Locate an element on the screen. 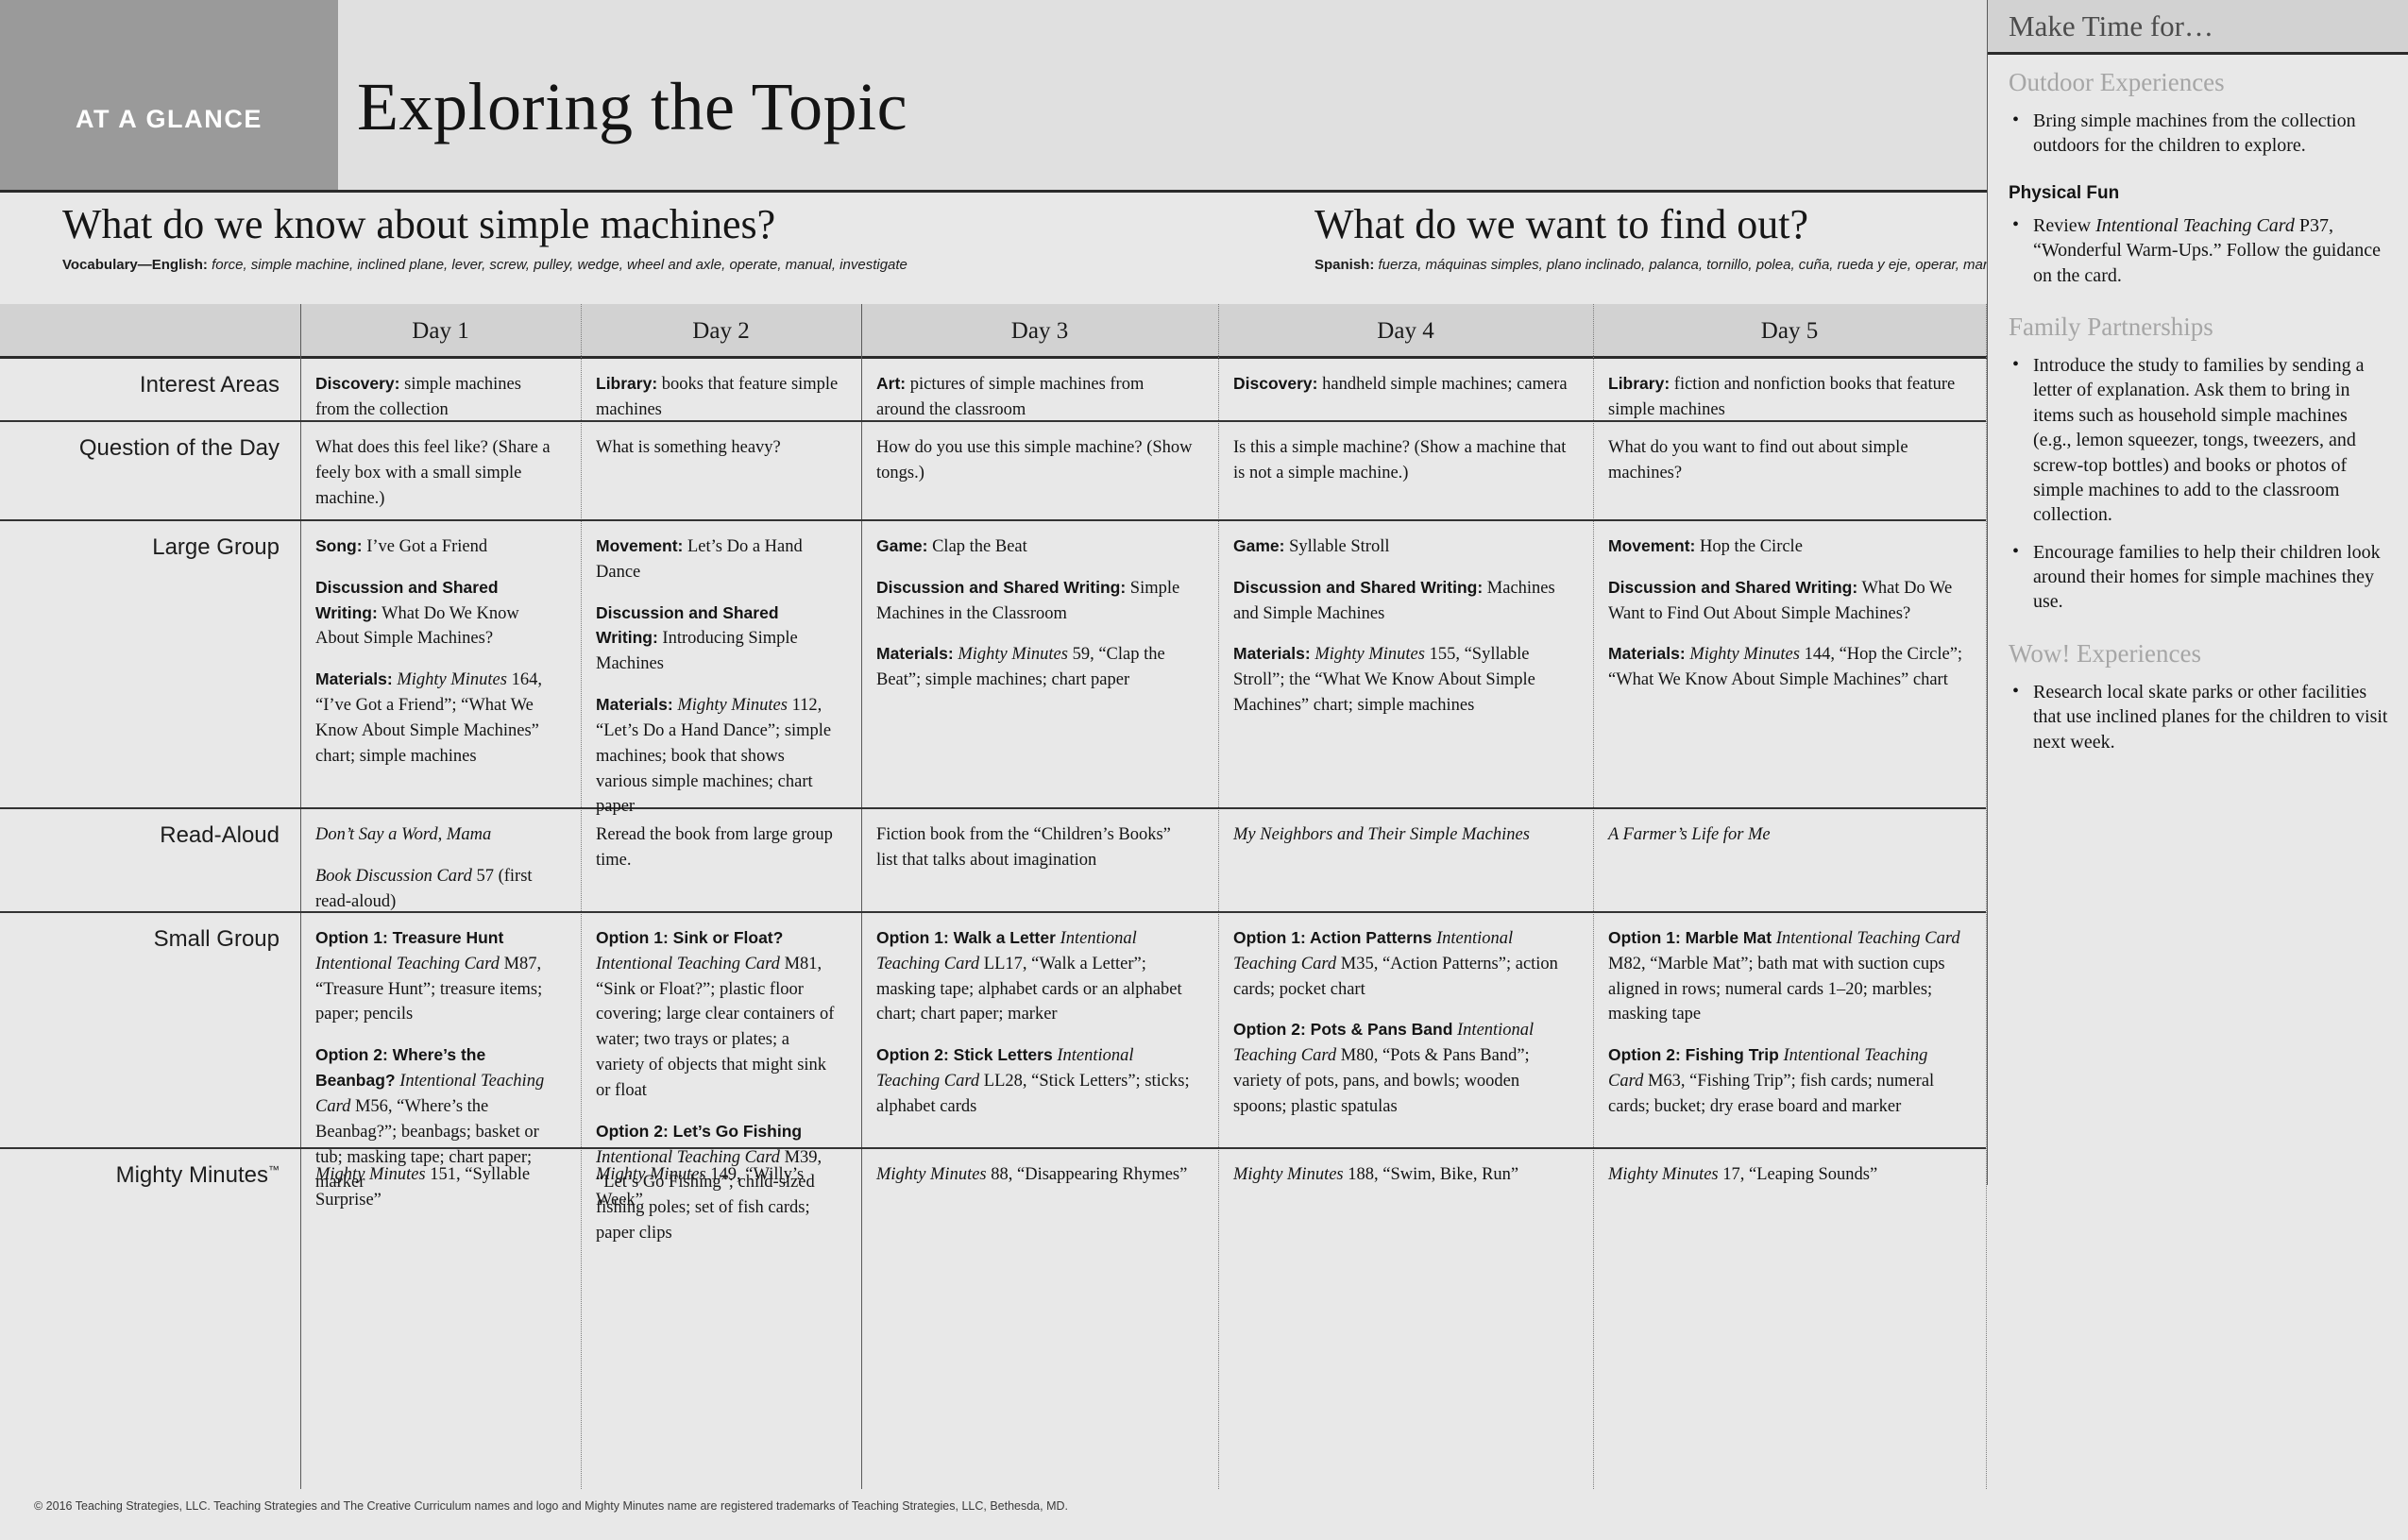 The height and width of the screenshot is (1540, 2408). cell-bold-lead: Option 1: Treasure Hunt is located at coordinates (409, 937).